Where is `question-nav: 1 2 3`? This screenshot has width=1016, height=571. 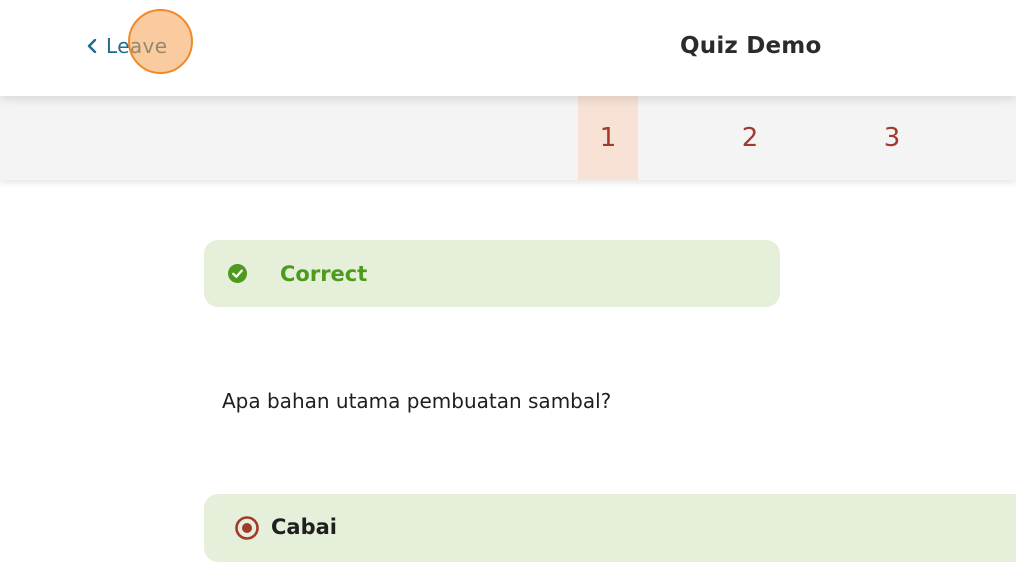
question-nav: 1 2 3 is located at coordinates (508, 138).